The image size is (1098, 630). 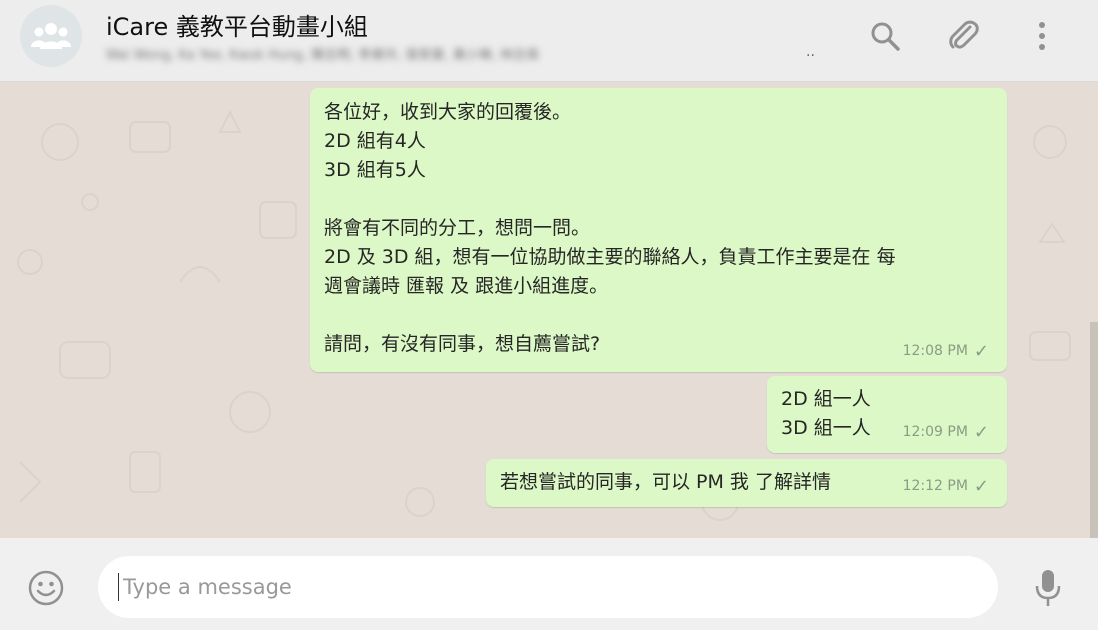 I want to click on composer-bar, so click(x=549, y=584).